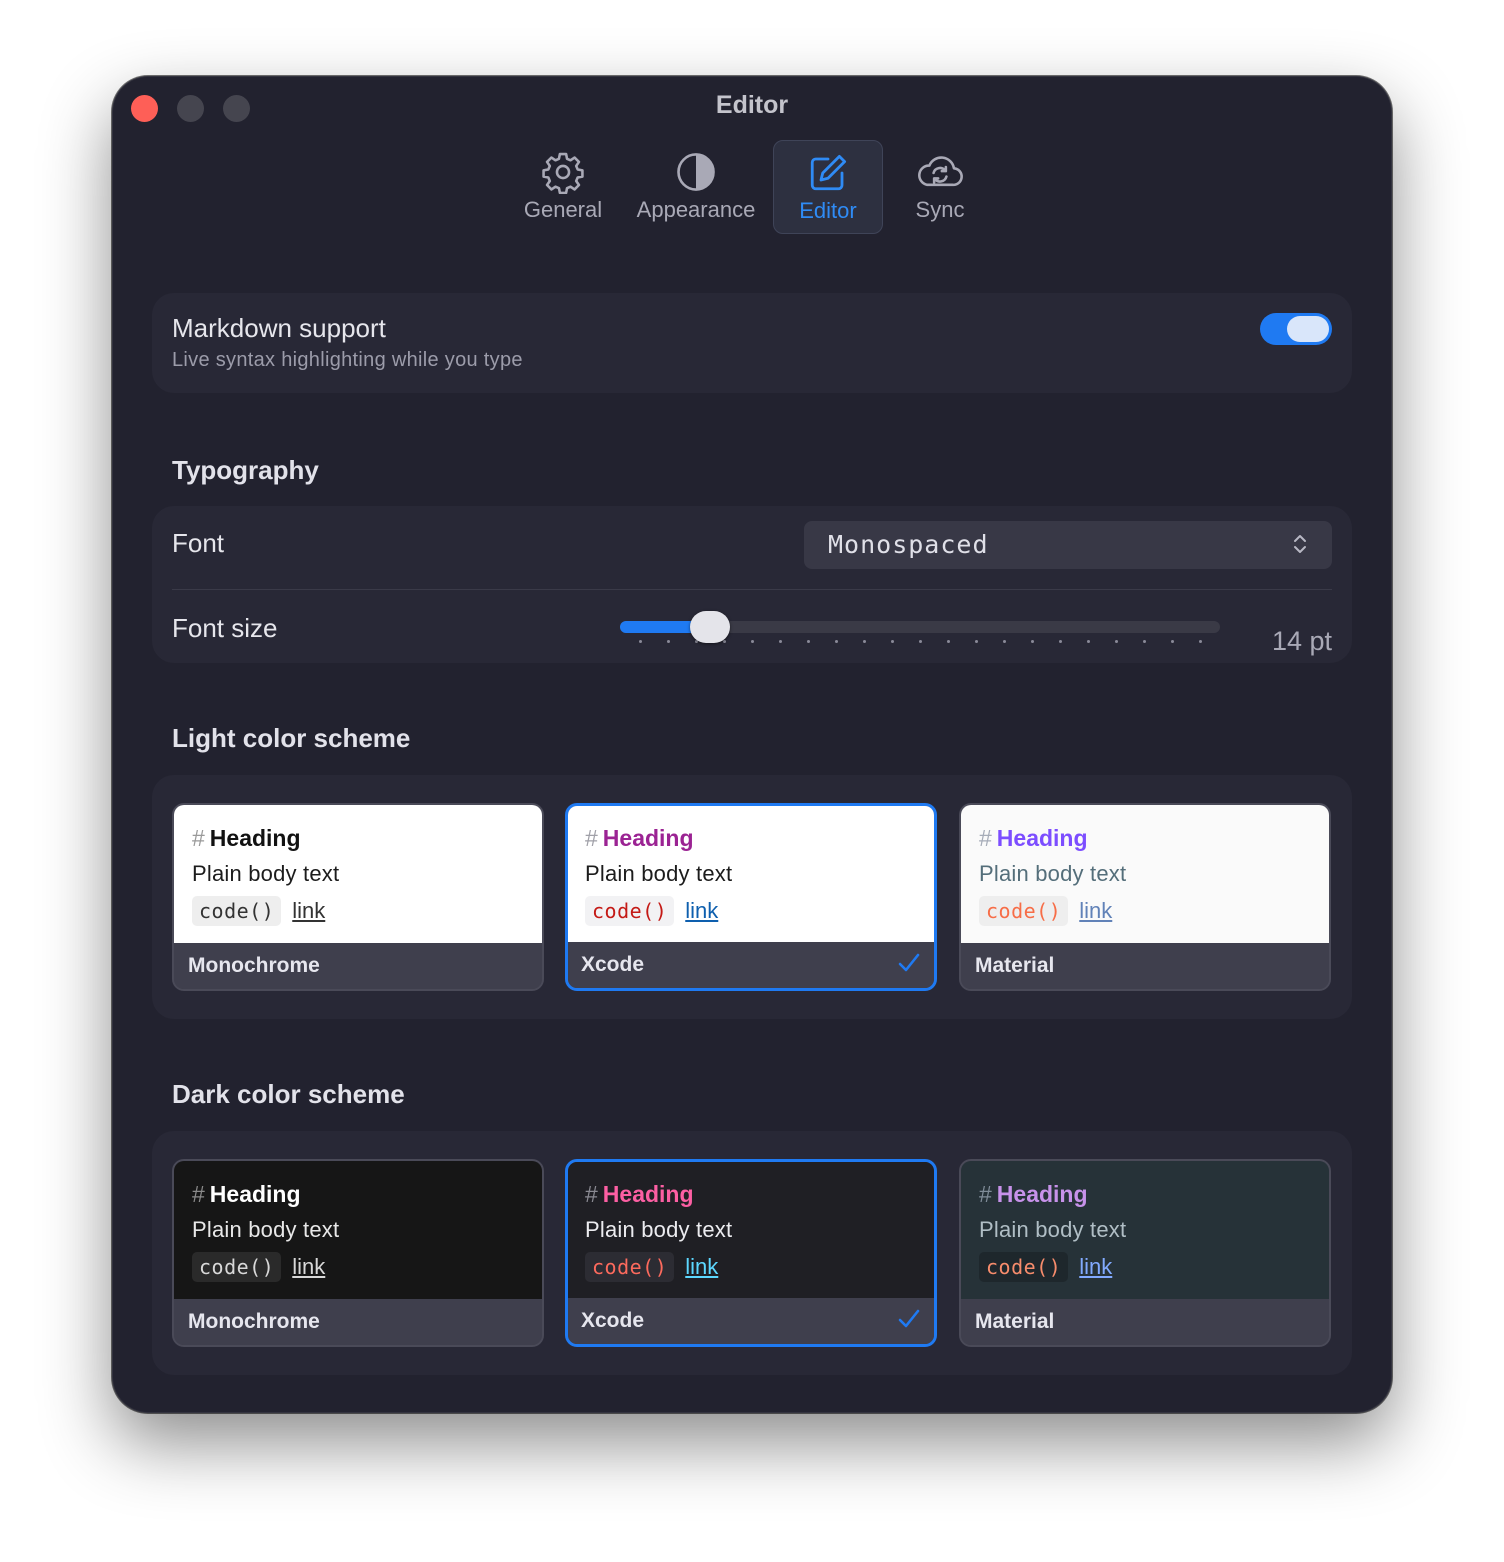 The image size is (1504, 1562). What do you see at coordinates (563, 172) in the screenshot?
I see `gear-icon` at bounding box center [563, 172].